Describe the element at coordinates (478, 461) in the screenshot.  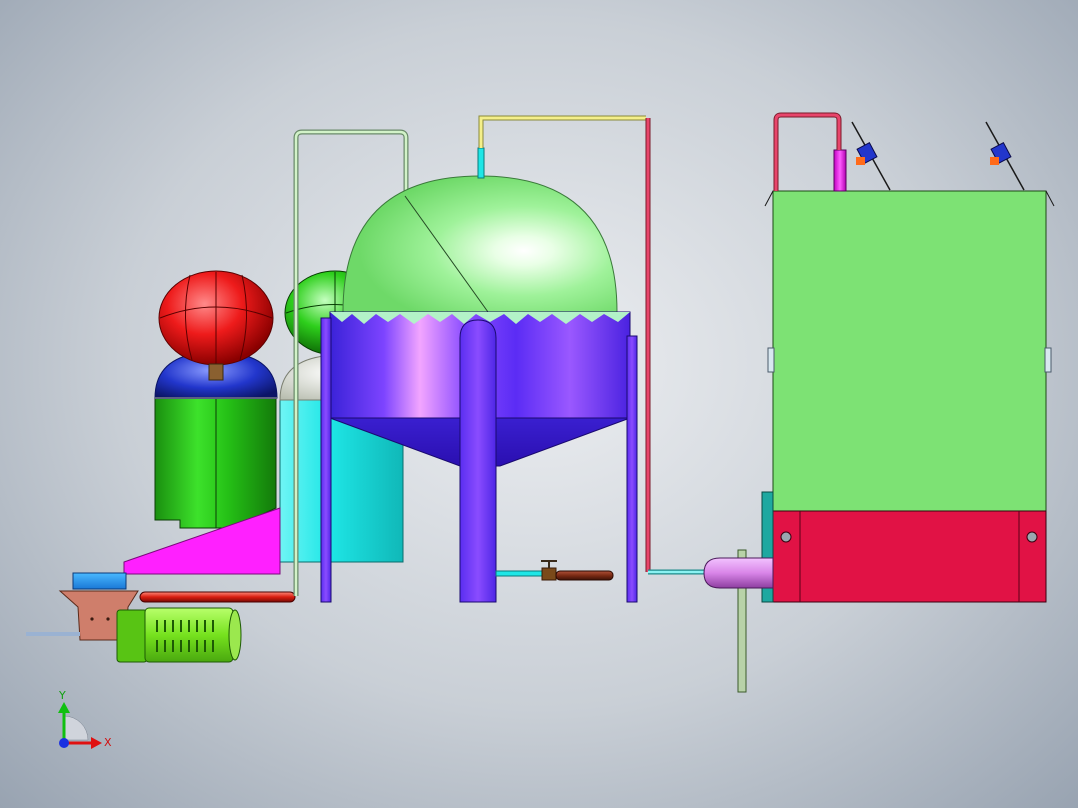
I see `vessel-center-column` at that location.